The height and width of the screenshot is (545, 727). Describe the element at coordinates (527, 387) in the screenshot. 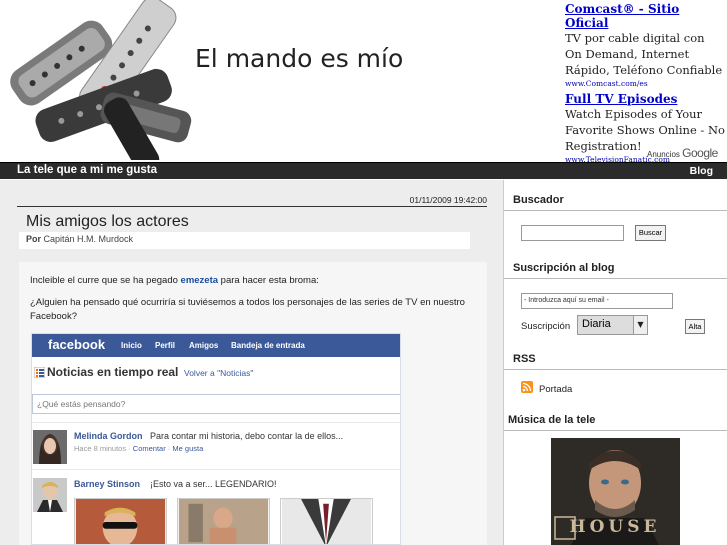

I see `rss-icon` at that location.